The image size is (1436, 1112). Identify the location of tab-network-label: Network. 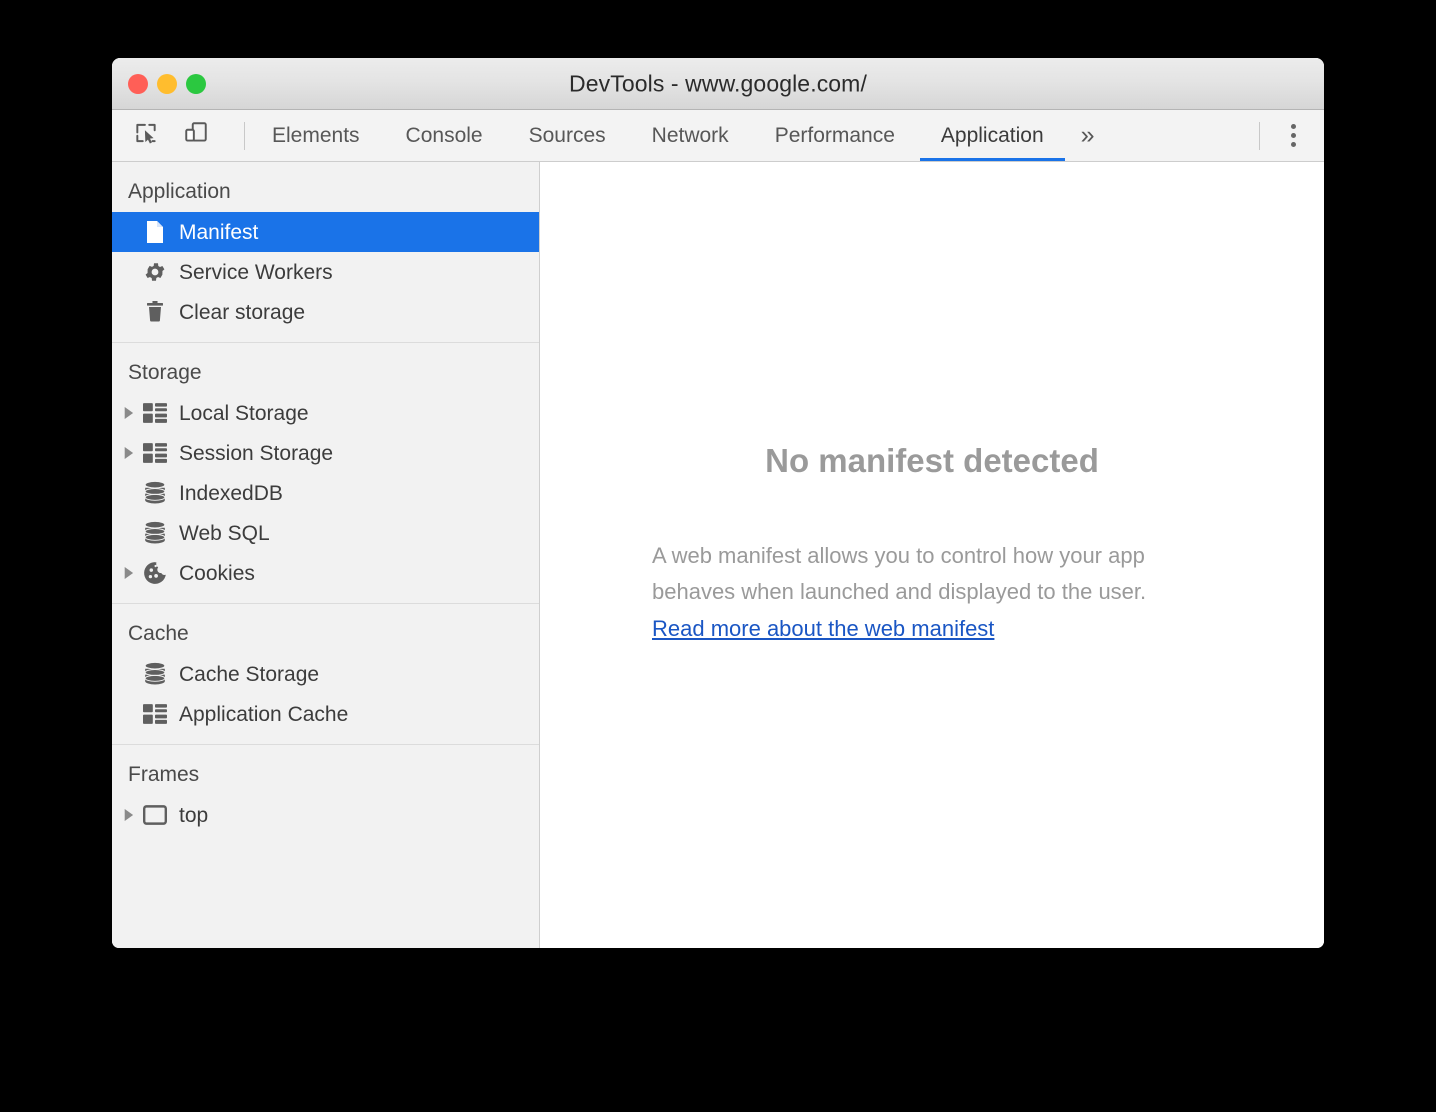
(690, 135).